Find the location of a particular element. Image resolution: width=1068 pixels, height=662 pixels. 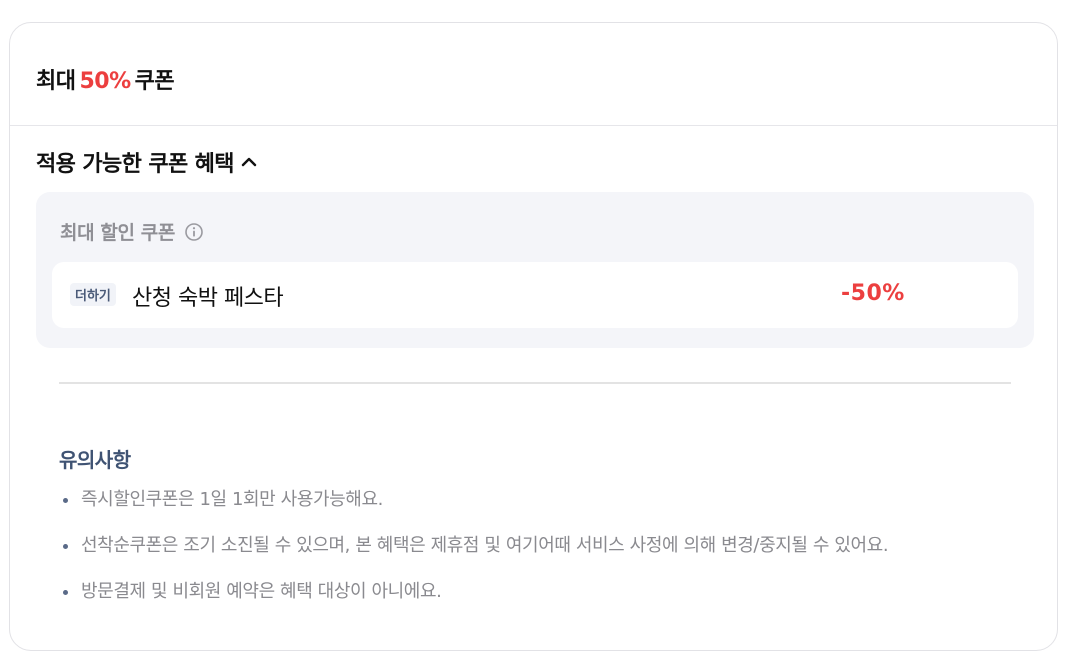

notice-item: 즉시할인쿠폰은 1일 1회만 사용가능해요. is located at coordinates (473, 510).